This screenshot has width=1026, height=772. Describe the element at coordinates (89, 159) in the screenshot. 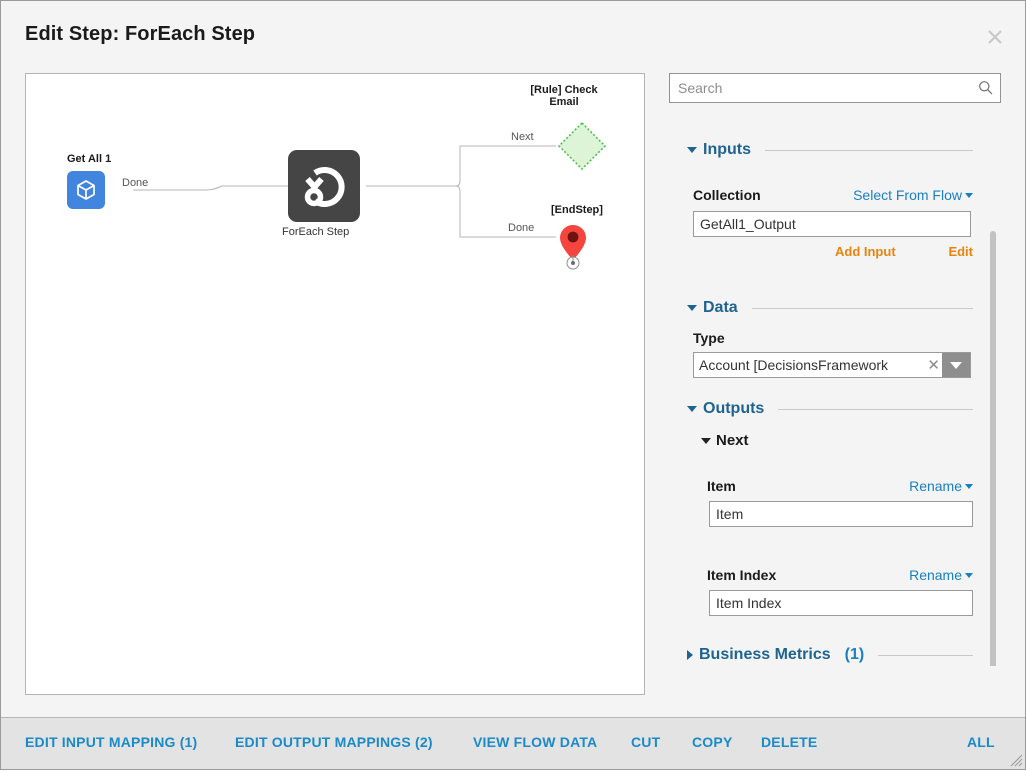

I see `flow-node-label: Get All 1` at that location.